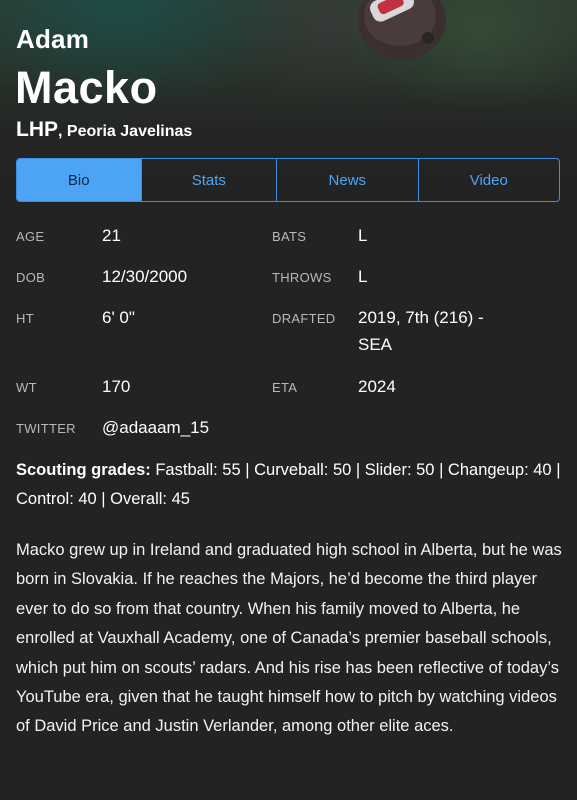 This screenshot has width=577, height=800. I want to click on position-team-line: LHP, Peoria Javelinas, so click(104, 130).